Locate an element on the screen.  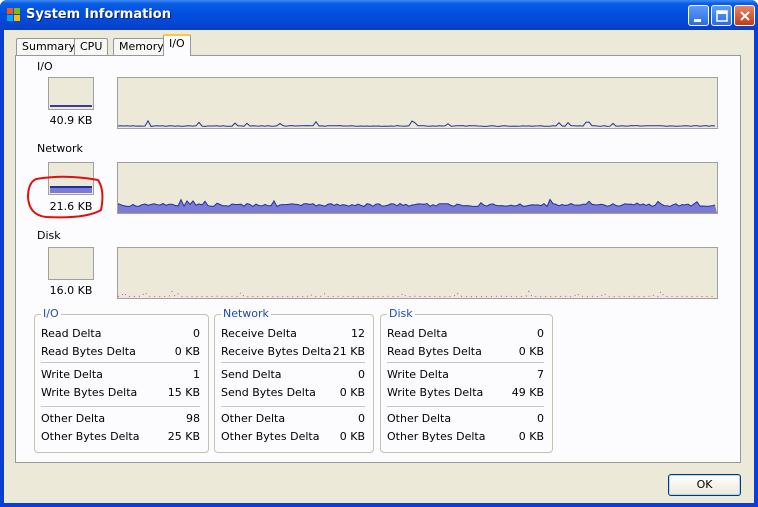
network-stat-row: Send Delta 0 is located at coordinates (293, 375).